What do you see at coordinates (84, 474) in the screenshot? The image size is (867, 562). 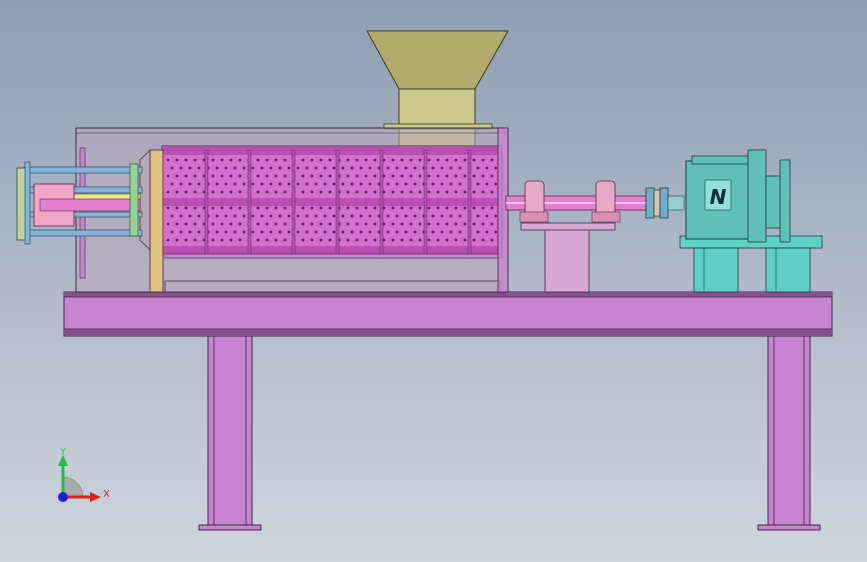 I see `coordinate-triad-icon: Y X` at bounding box center [84, 474].